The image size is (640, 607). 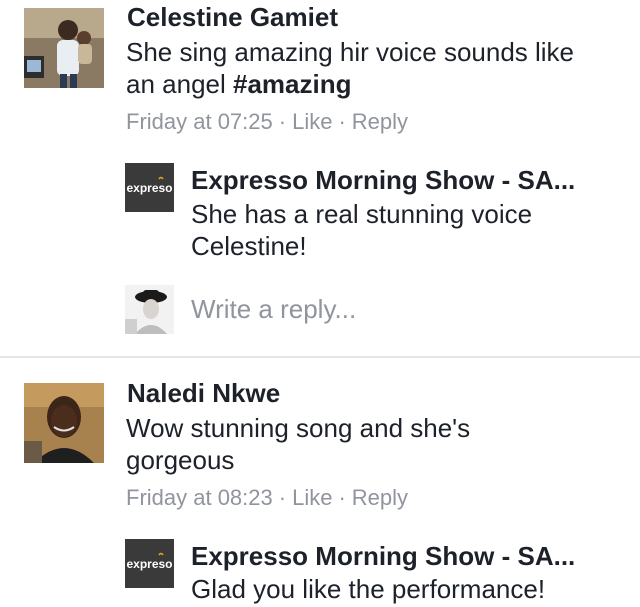 I want to click on reply-text: Glad you like the performance!, so click(x=368, y=589).